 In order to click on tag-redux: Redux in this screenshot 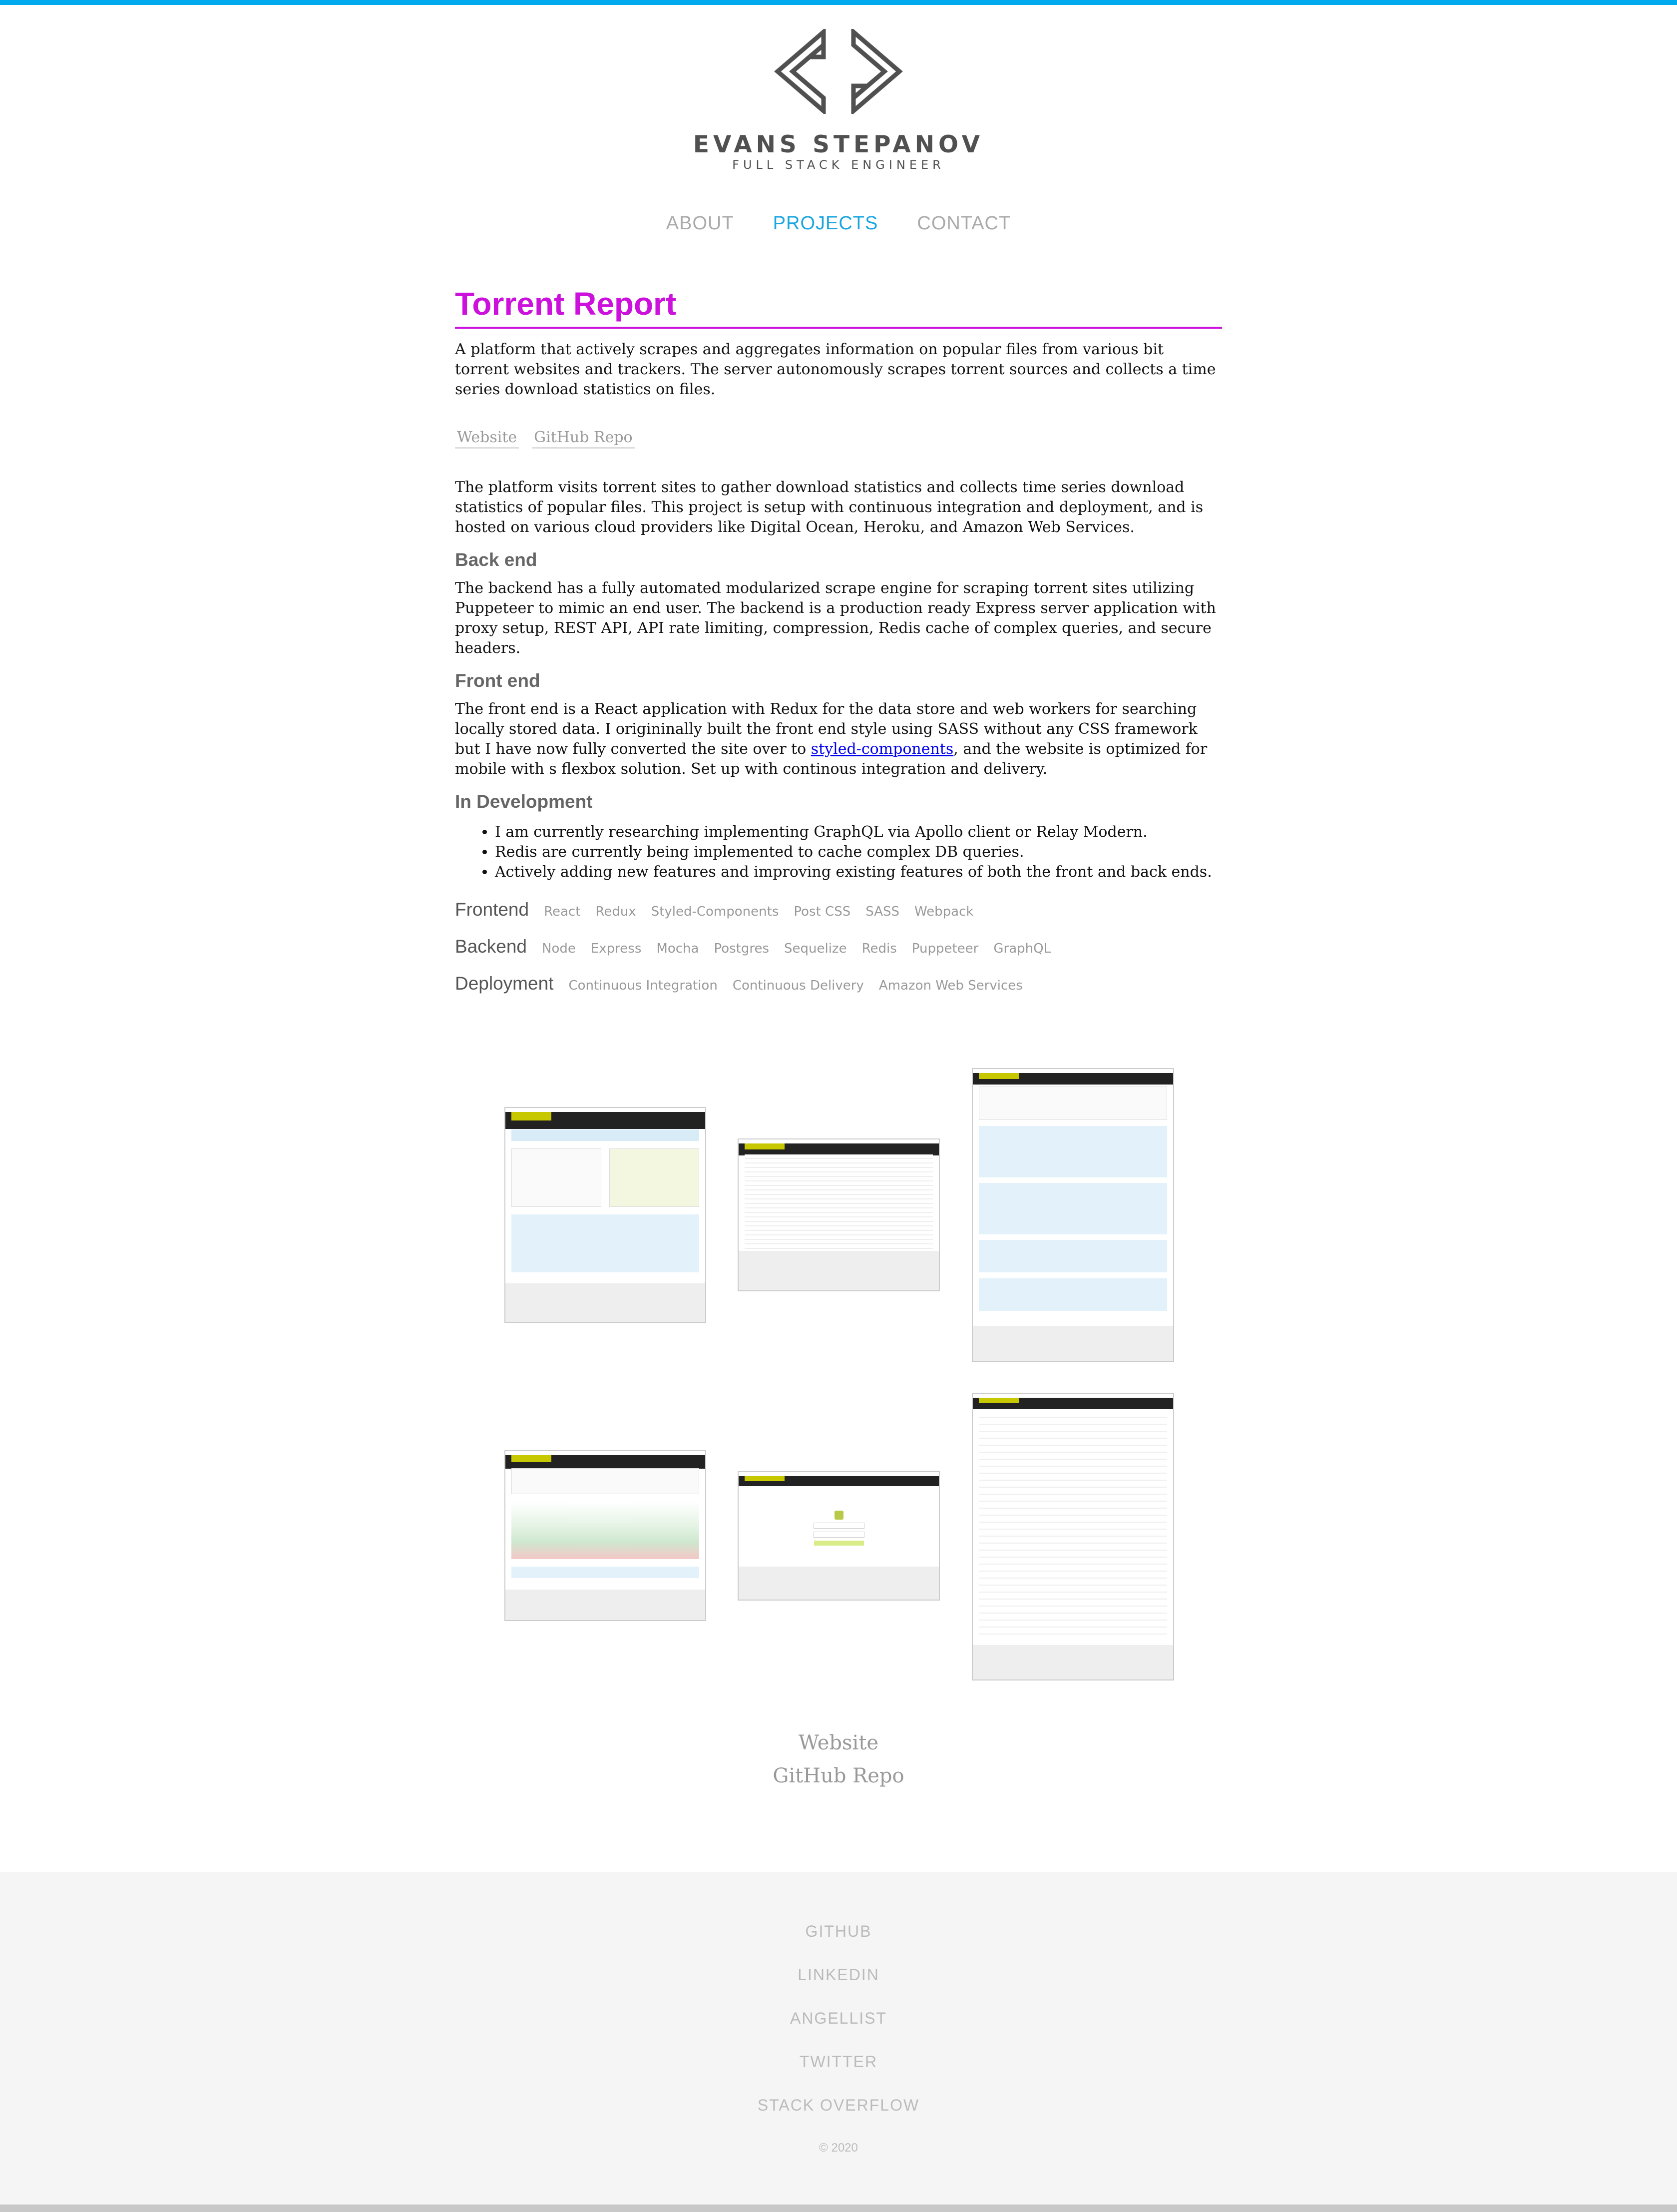, I will do `click(615, 911)`.